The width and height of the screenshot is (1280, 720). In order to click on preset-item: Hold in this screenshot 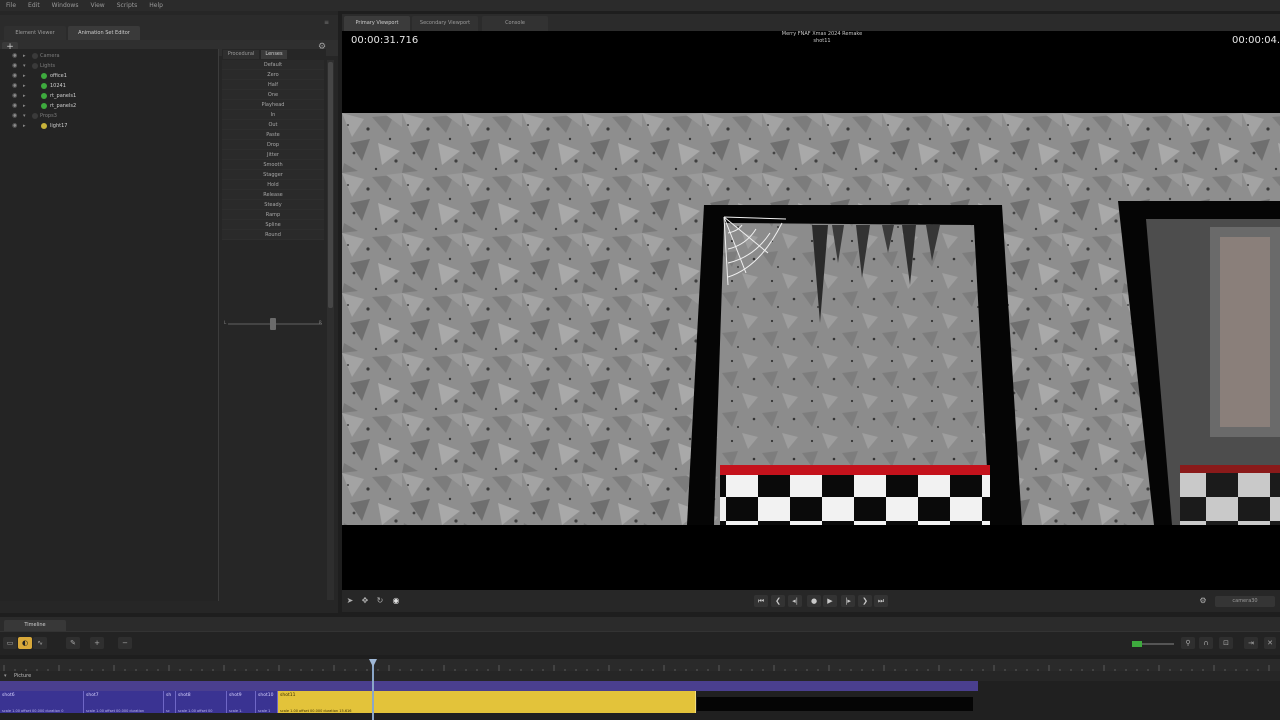, I will do `click(273, 185)`.